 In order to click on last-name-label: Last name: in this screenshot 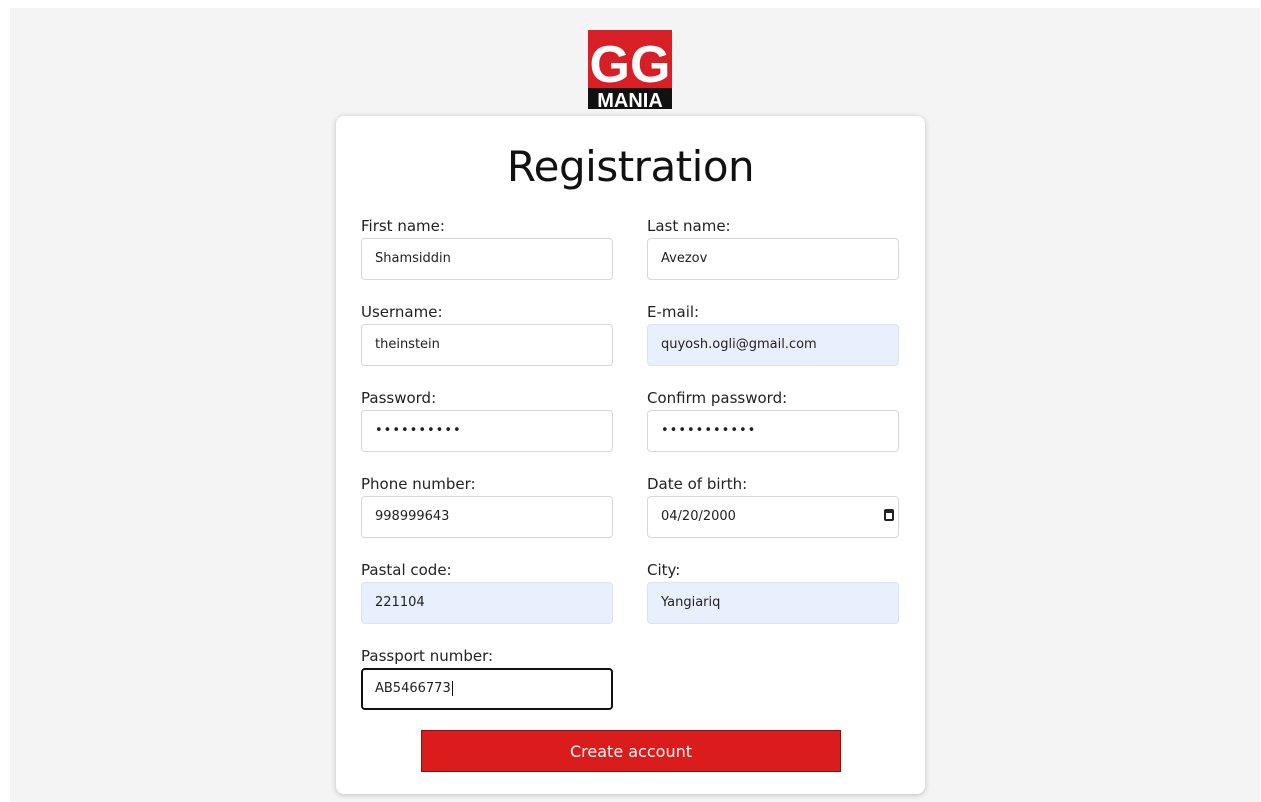, I will do `click(689, 226)`.